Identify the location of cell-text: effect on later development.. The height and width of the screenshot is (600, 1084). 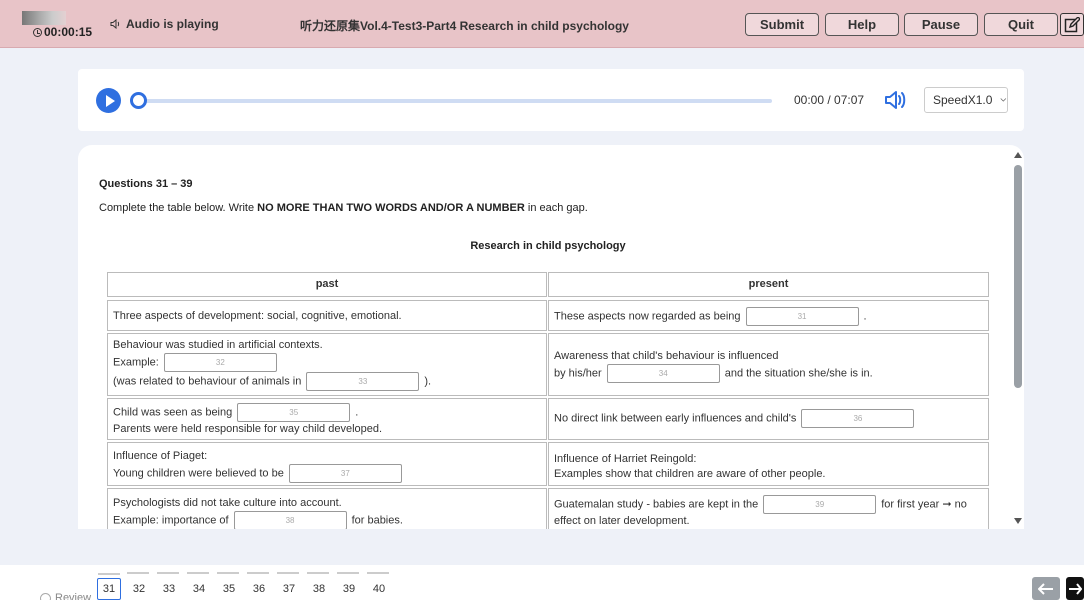
(622, 521).